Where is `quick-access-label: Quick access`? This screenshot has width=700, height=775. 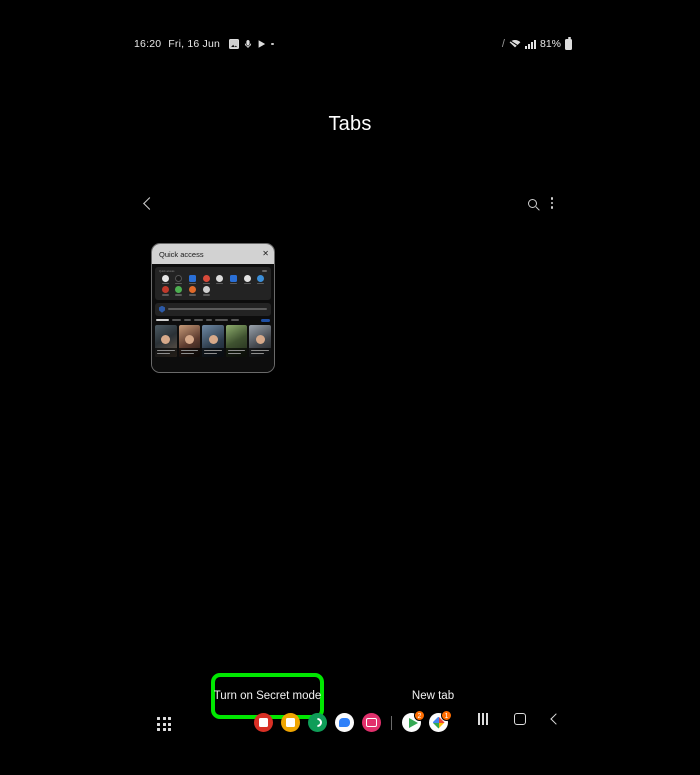
quick-access-label: Quick access is located at coordinates (167, 271).